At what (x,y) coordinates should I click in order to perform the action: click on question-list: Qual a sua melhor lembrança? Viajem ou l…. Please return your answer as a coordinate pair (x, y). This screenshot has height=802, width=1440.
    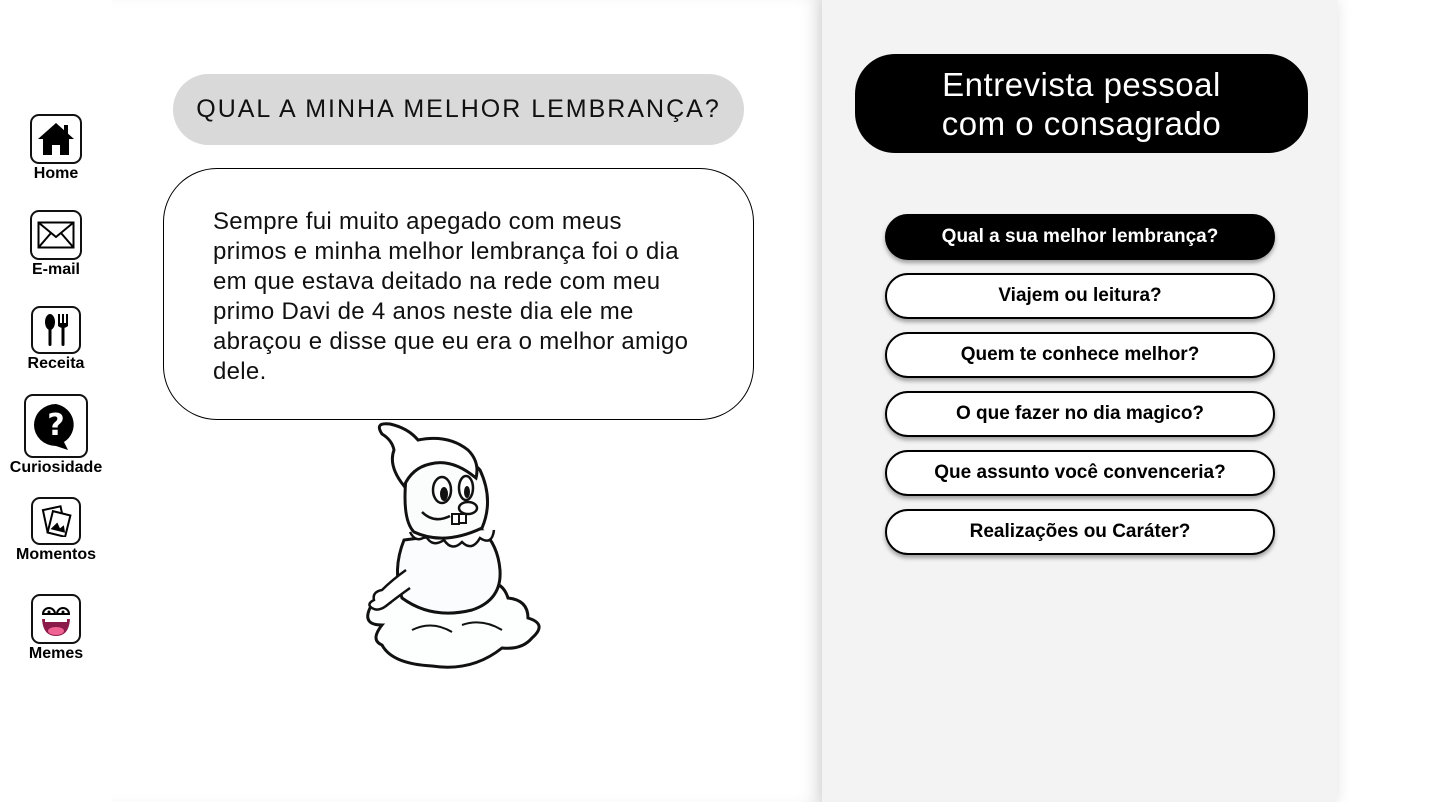
    Looking at the image, I should click on (1080, 391).